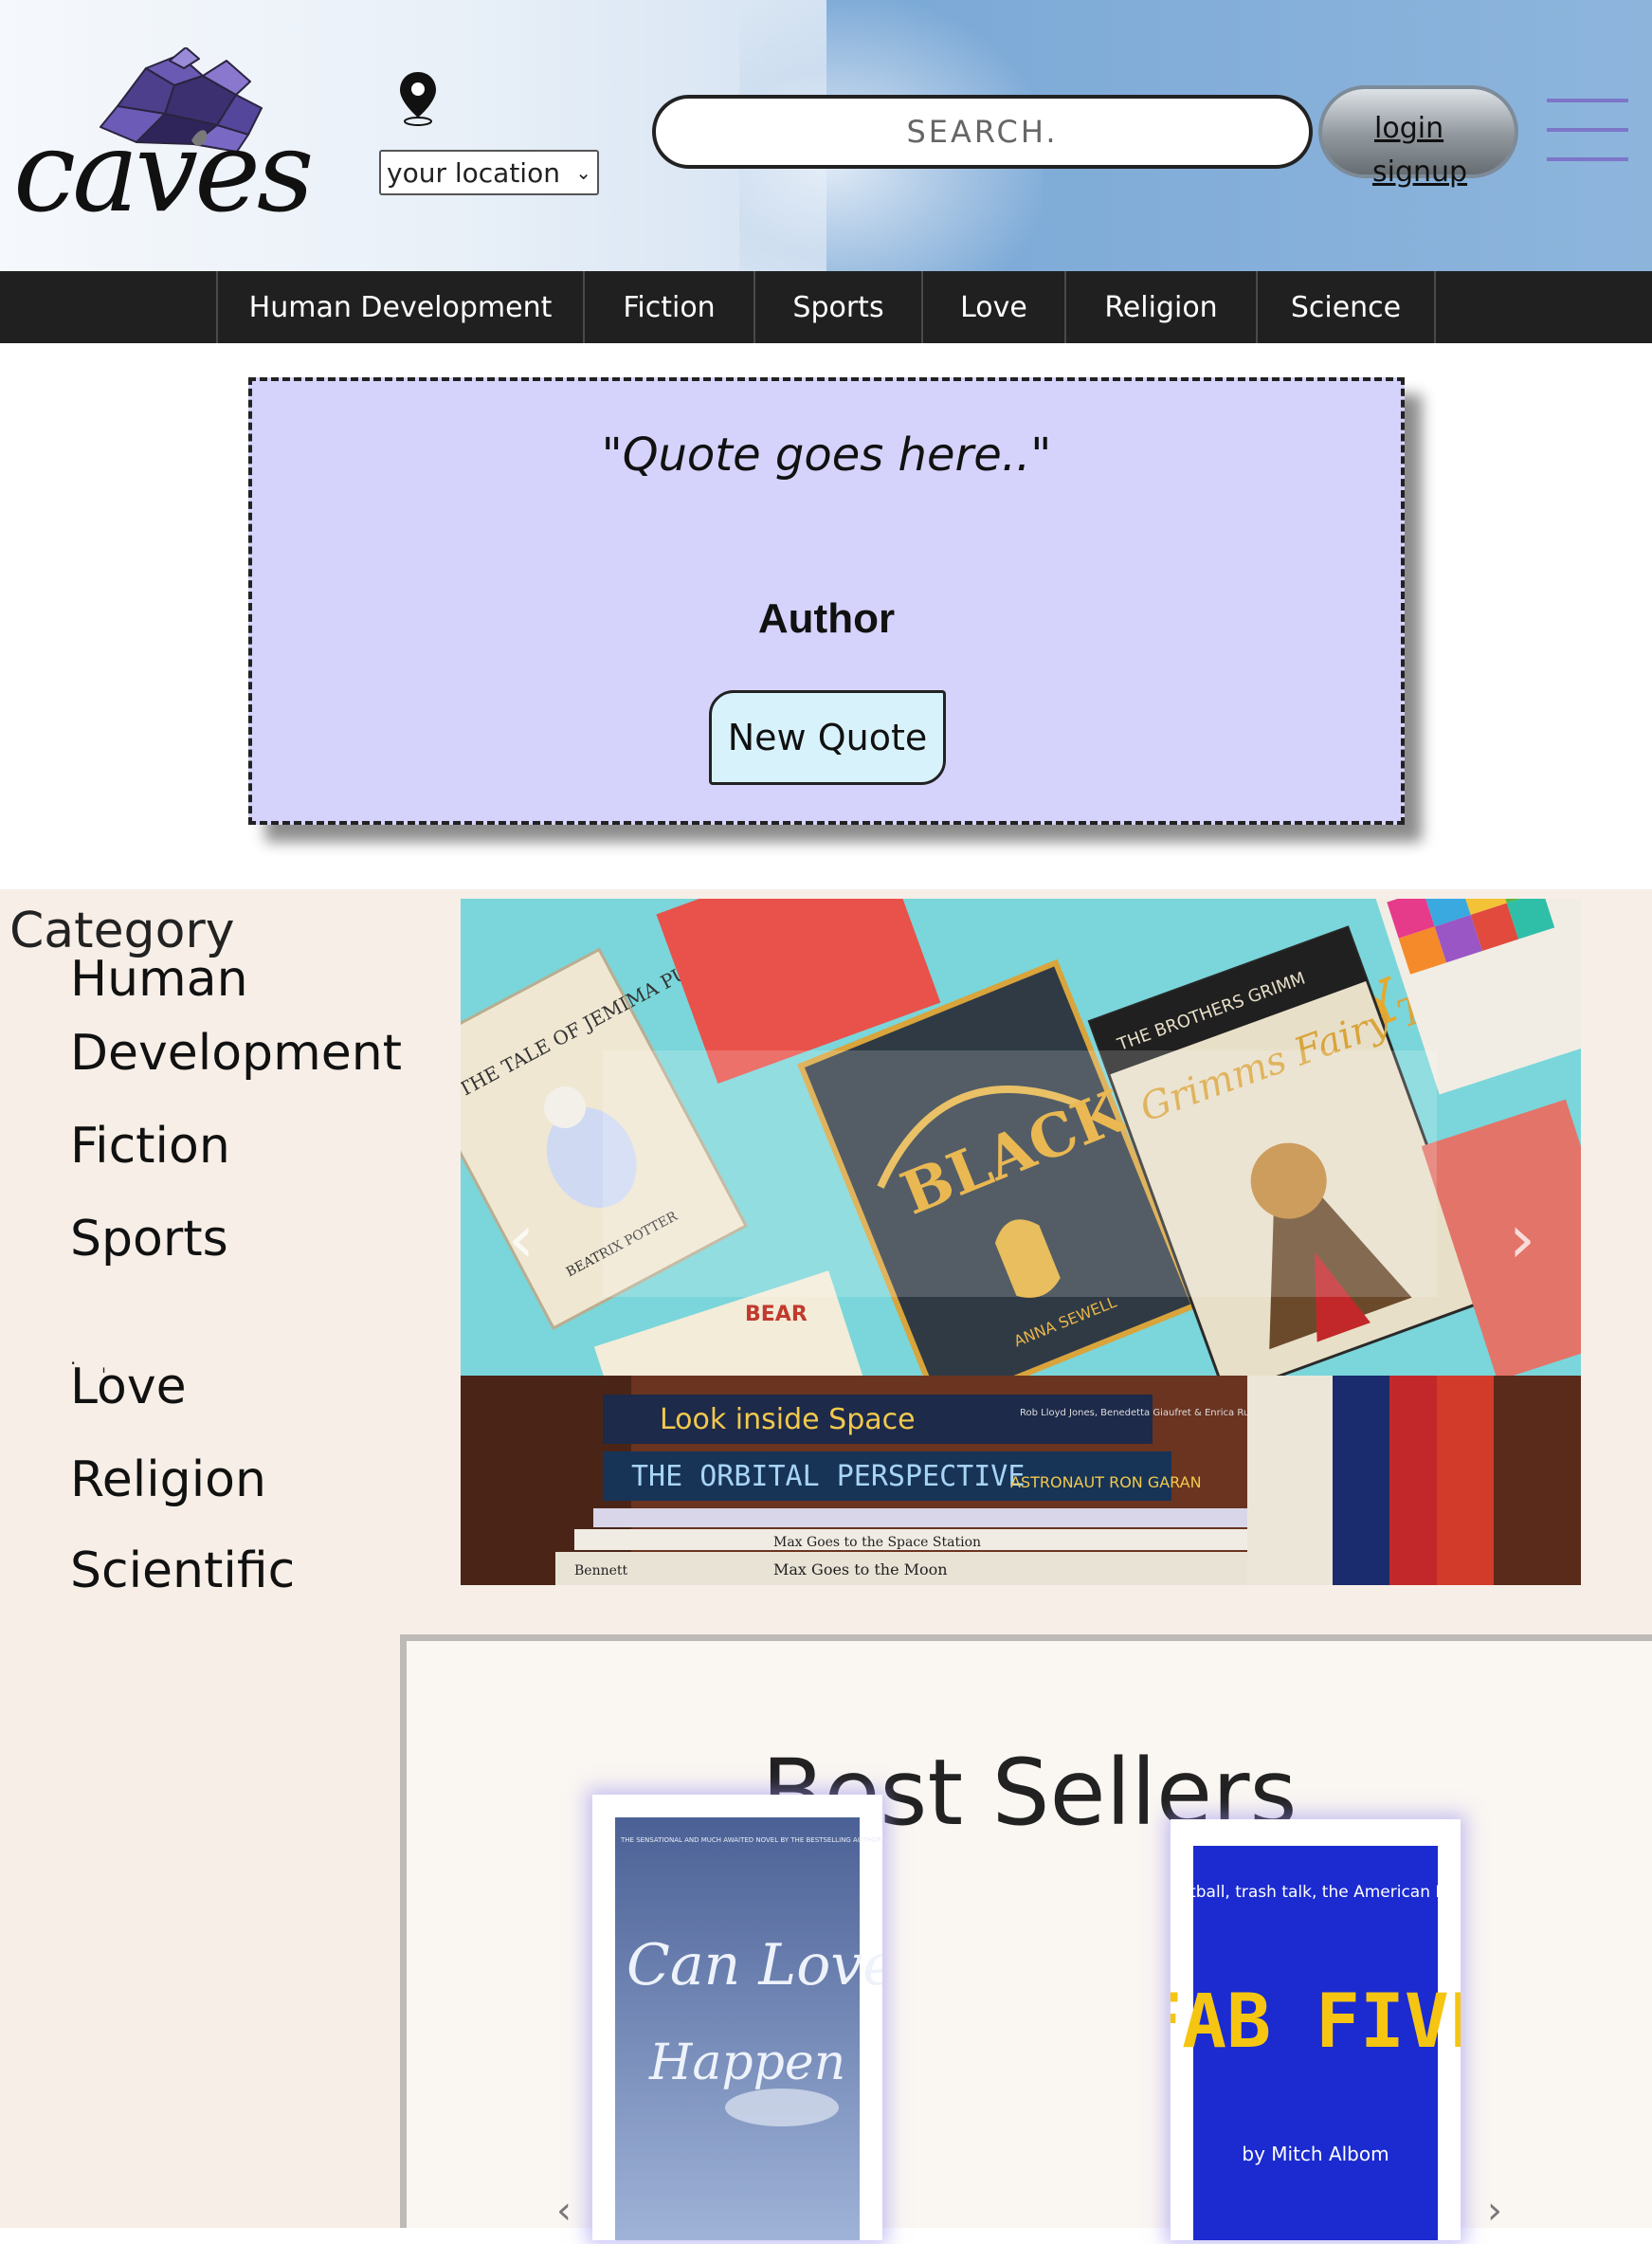  I want to click on book-title-text: THE ORBITAL PERSPECTIVE, so click(828, 1477).